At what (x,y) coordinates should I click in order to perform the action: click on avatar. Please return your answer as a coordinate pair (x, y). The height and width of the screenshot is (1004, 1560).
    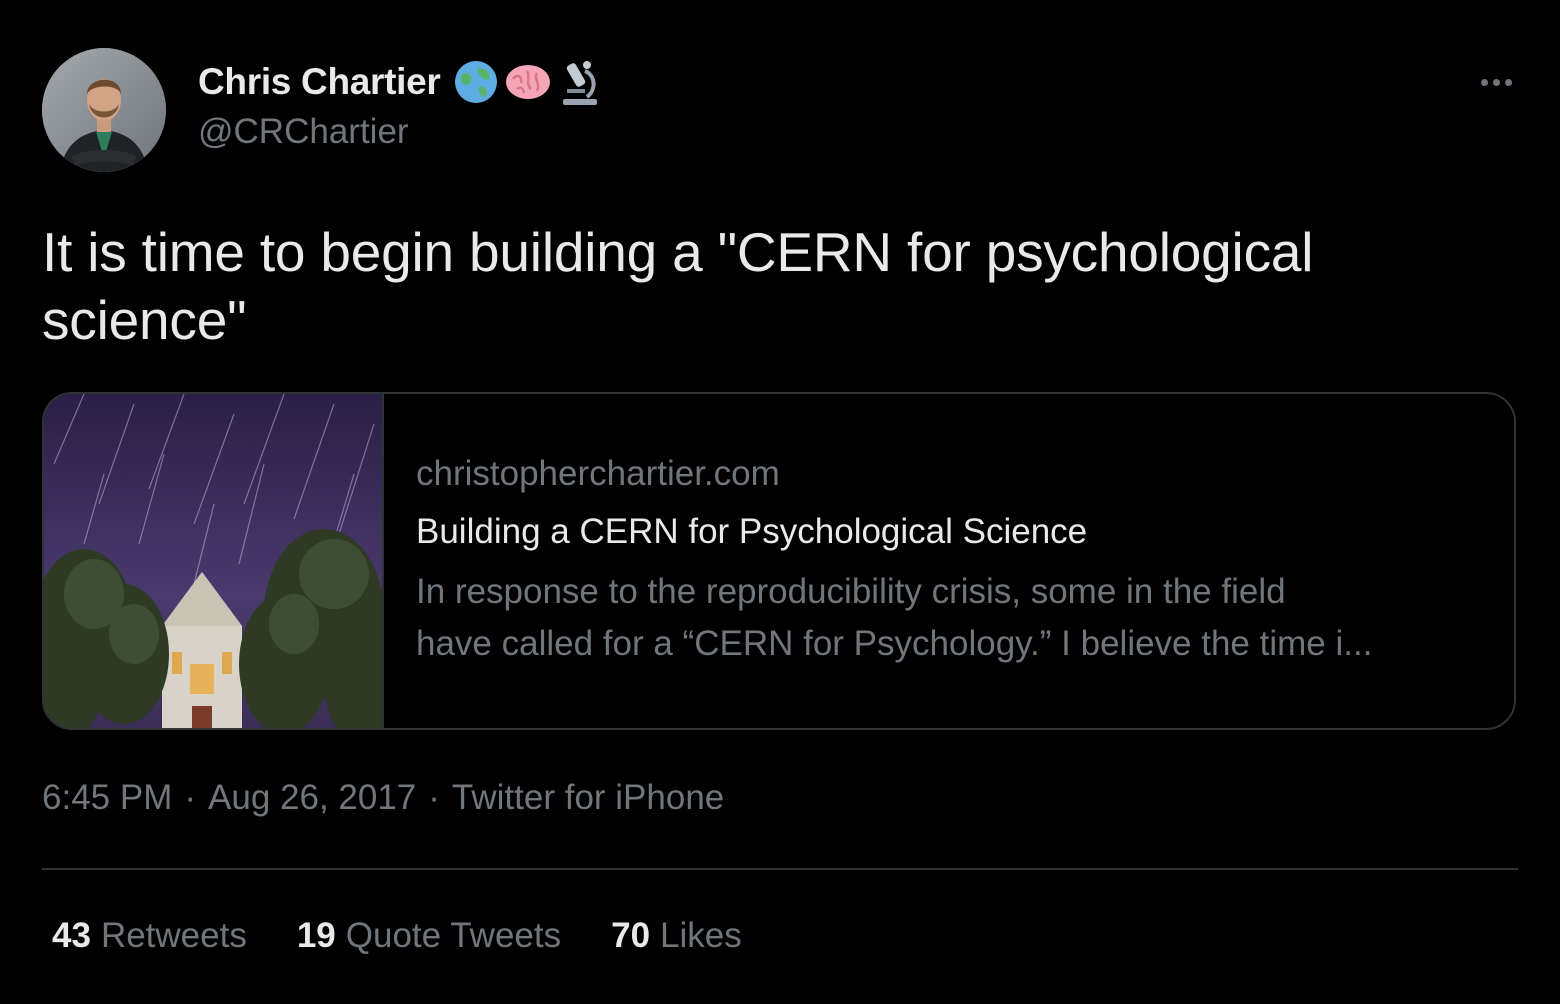
    Looking at the image, I should click on (104, 110).